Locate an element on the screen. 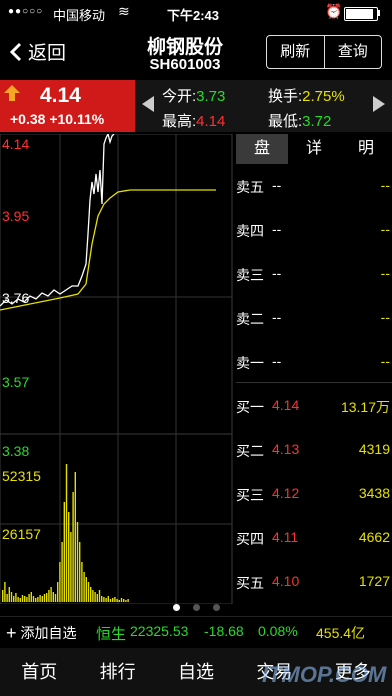  add-watchlist-button: + 添加自选 is located at coordinates (41, 633).